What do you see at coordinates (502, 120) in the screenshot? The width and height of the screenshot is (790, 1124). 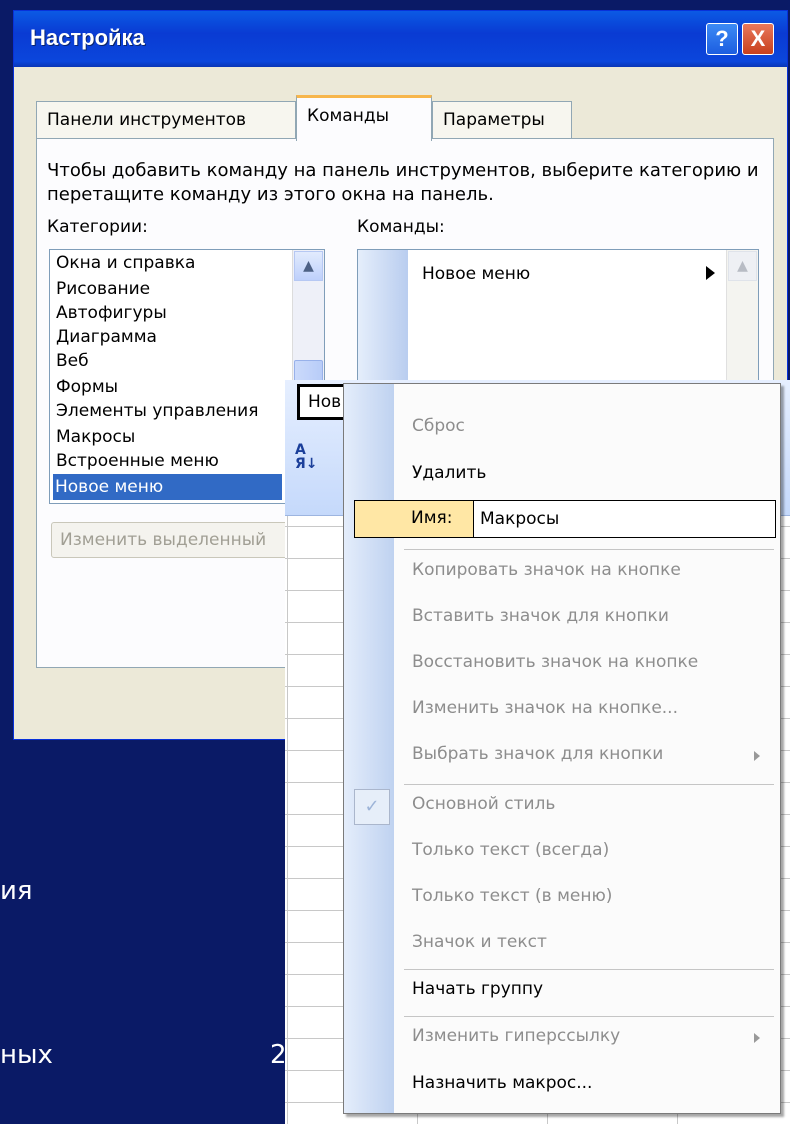 I see `tab-options: Параметры` at bounding box center [502, 120].